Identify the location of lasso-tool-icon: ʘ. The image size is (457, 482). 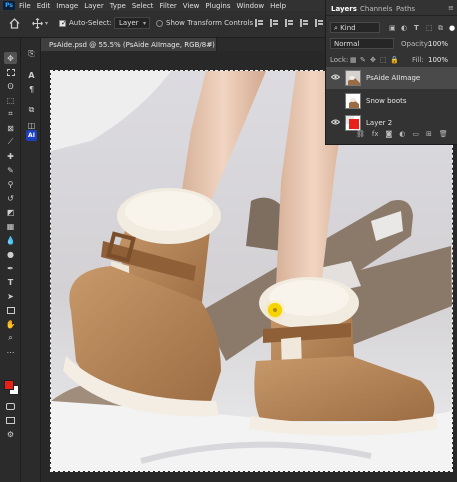
(10, 86).